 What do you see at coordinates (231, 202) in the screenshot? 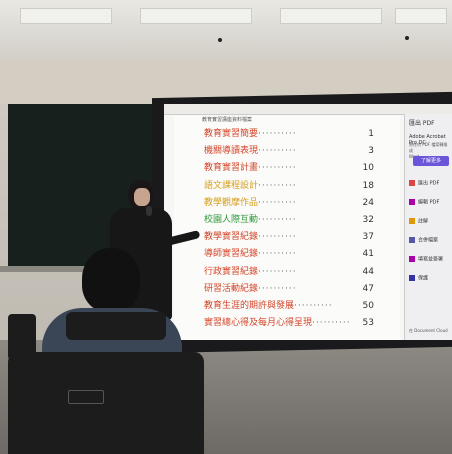
I see `toc-title: 教學觀摩作品` at bounding box center [231, 202].